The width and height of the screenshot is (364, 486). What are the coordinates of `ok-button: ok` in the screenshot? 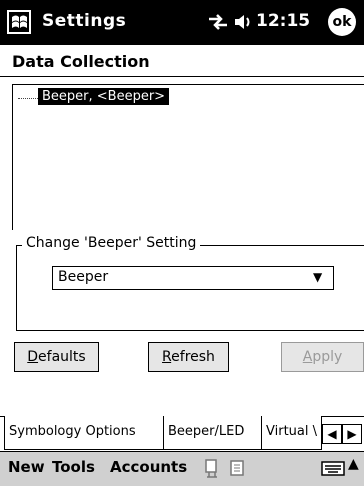 It's located at (342, 22).